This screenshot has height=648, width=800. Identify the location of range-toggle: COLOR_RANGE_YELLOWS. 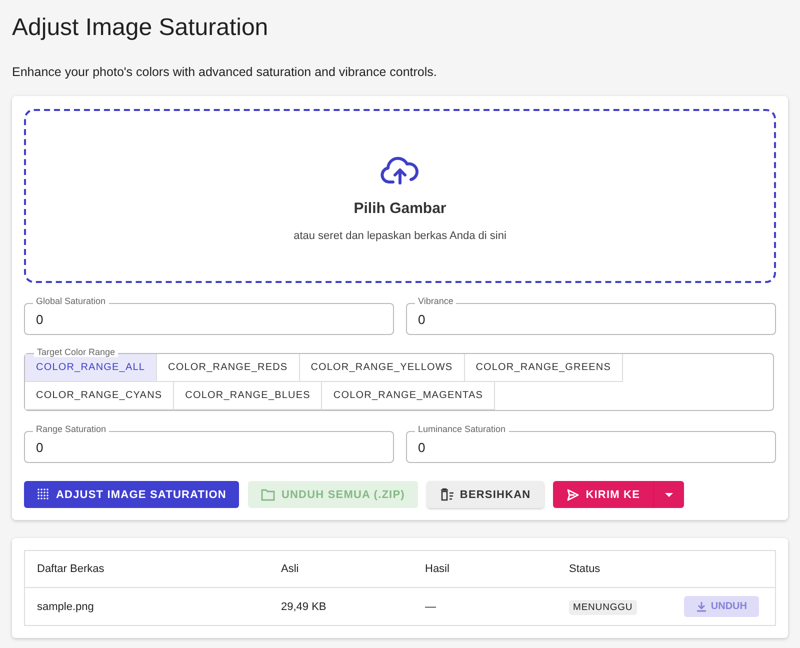
(382, 368).